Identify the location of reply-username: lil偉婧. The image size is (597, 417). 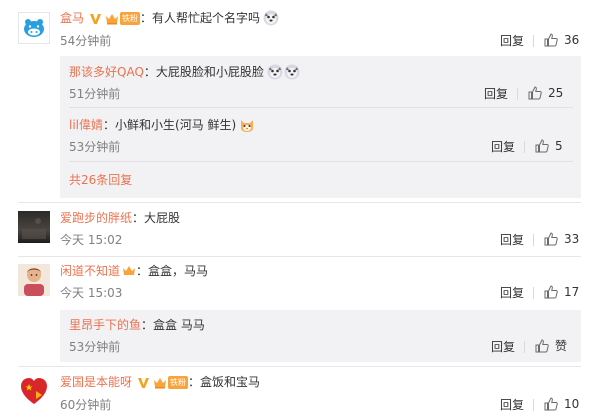
(86, 125).